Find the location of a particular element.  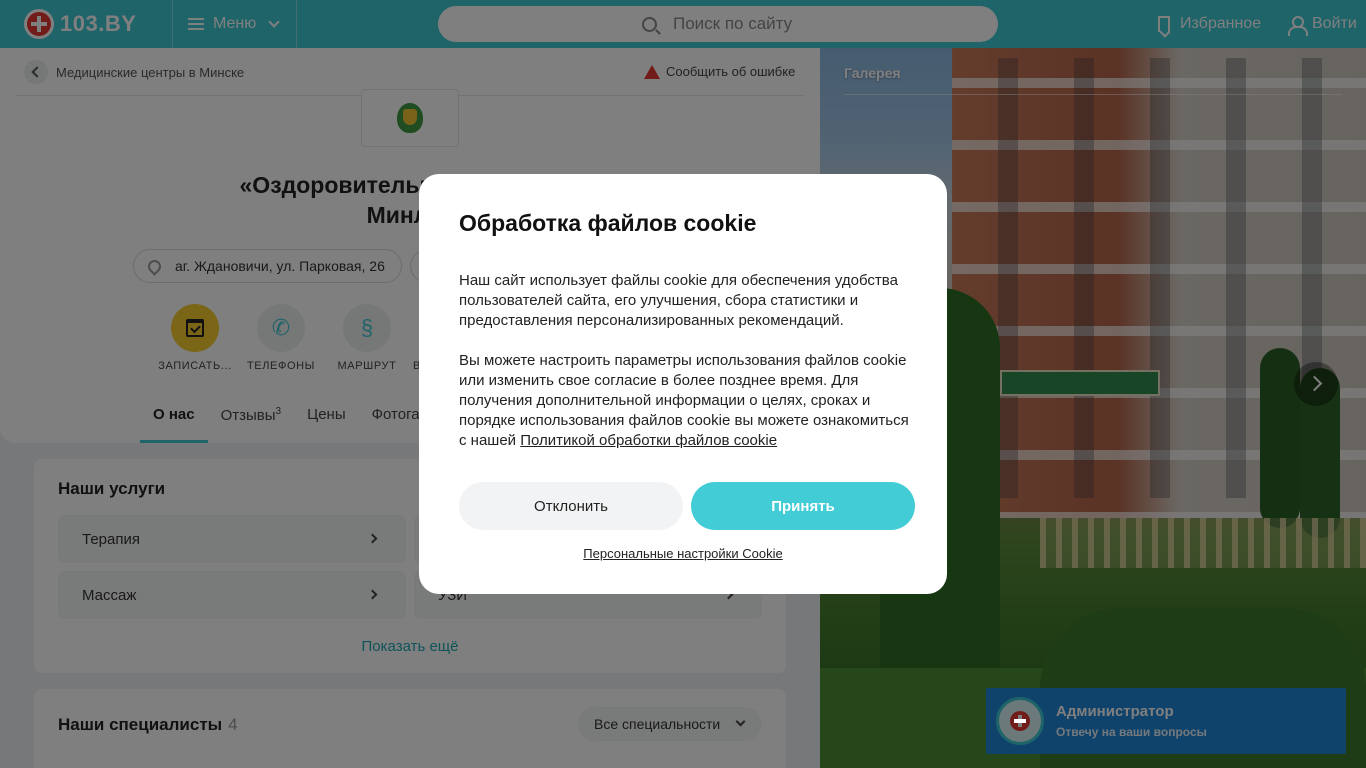

accept-button: Принять is located at coordinates (803, 506).